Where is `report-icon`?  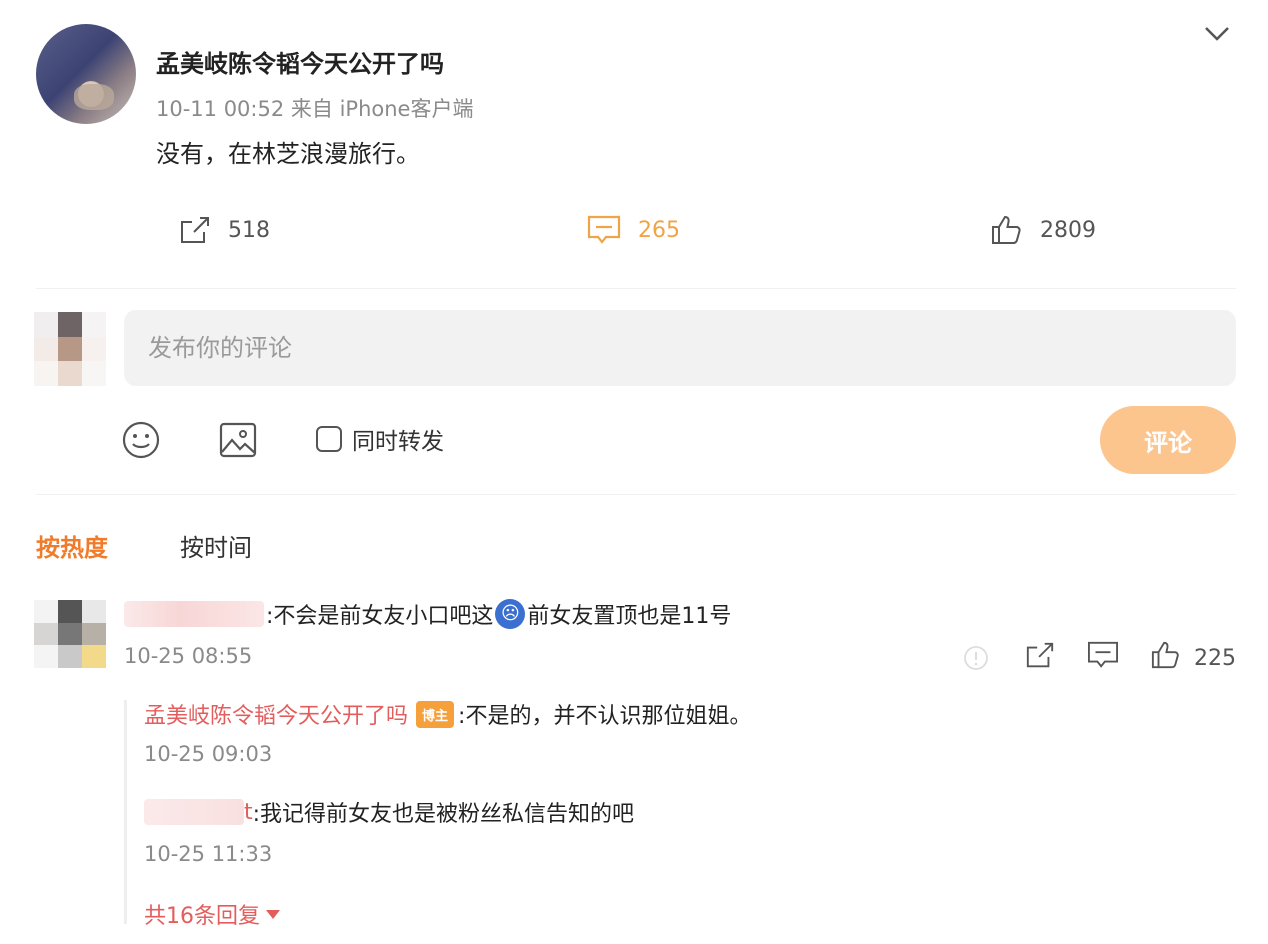 report-icon is located at coordinates (976, 658).